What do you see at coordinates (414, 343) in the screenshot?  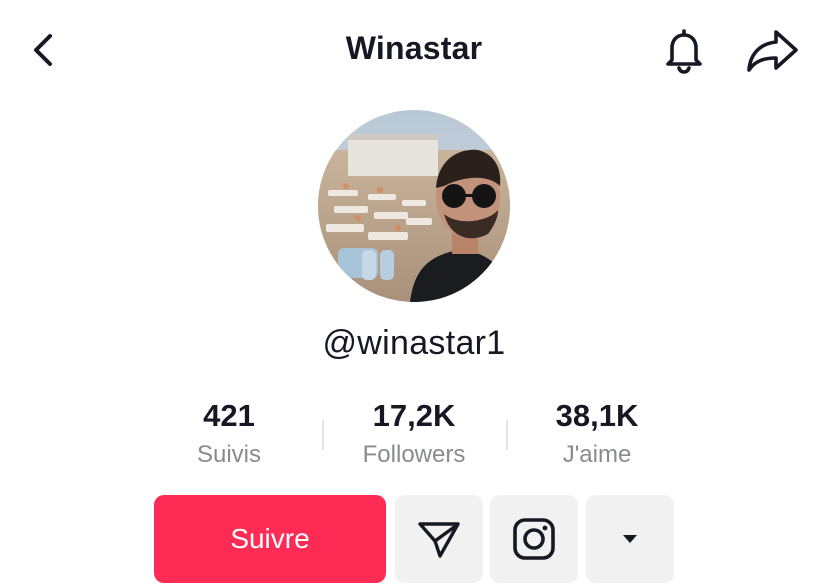 I see `profile-handle: @winastar1` at bounding box center [414, 343].